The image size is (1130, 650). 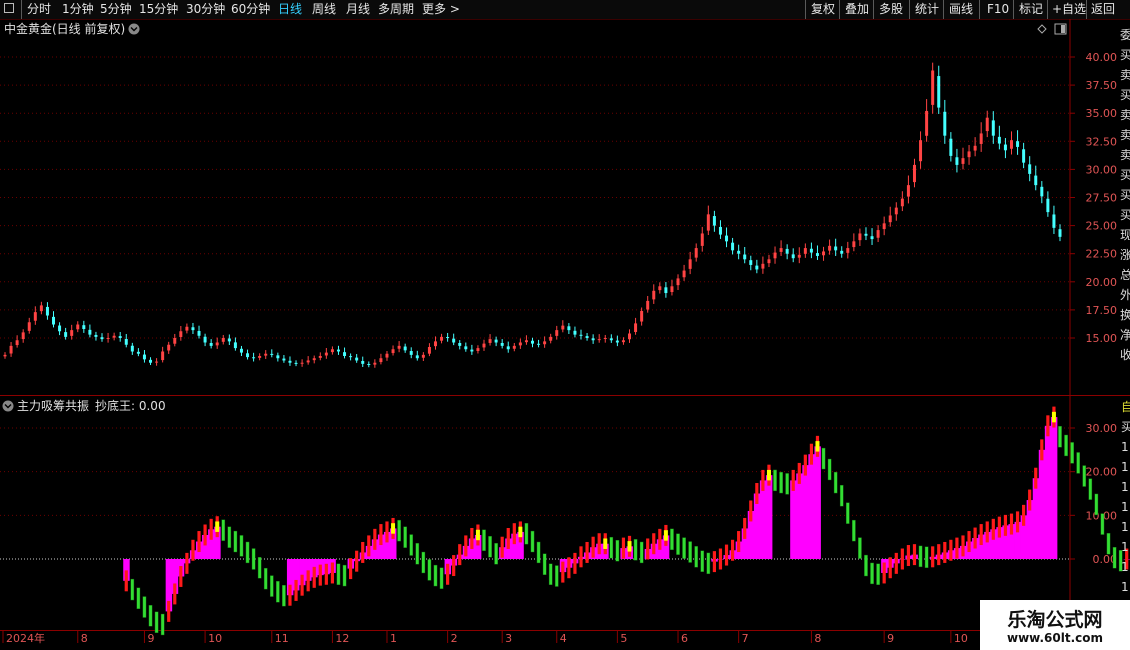 What do you see at coordinates (158, 9) in the screenshot?
I see `period-tab-15min: 15分钟` at bounding box center [158, 9].